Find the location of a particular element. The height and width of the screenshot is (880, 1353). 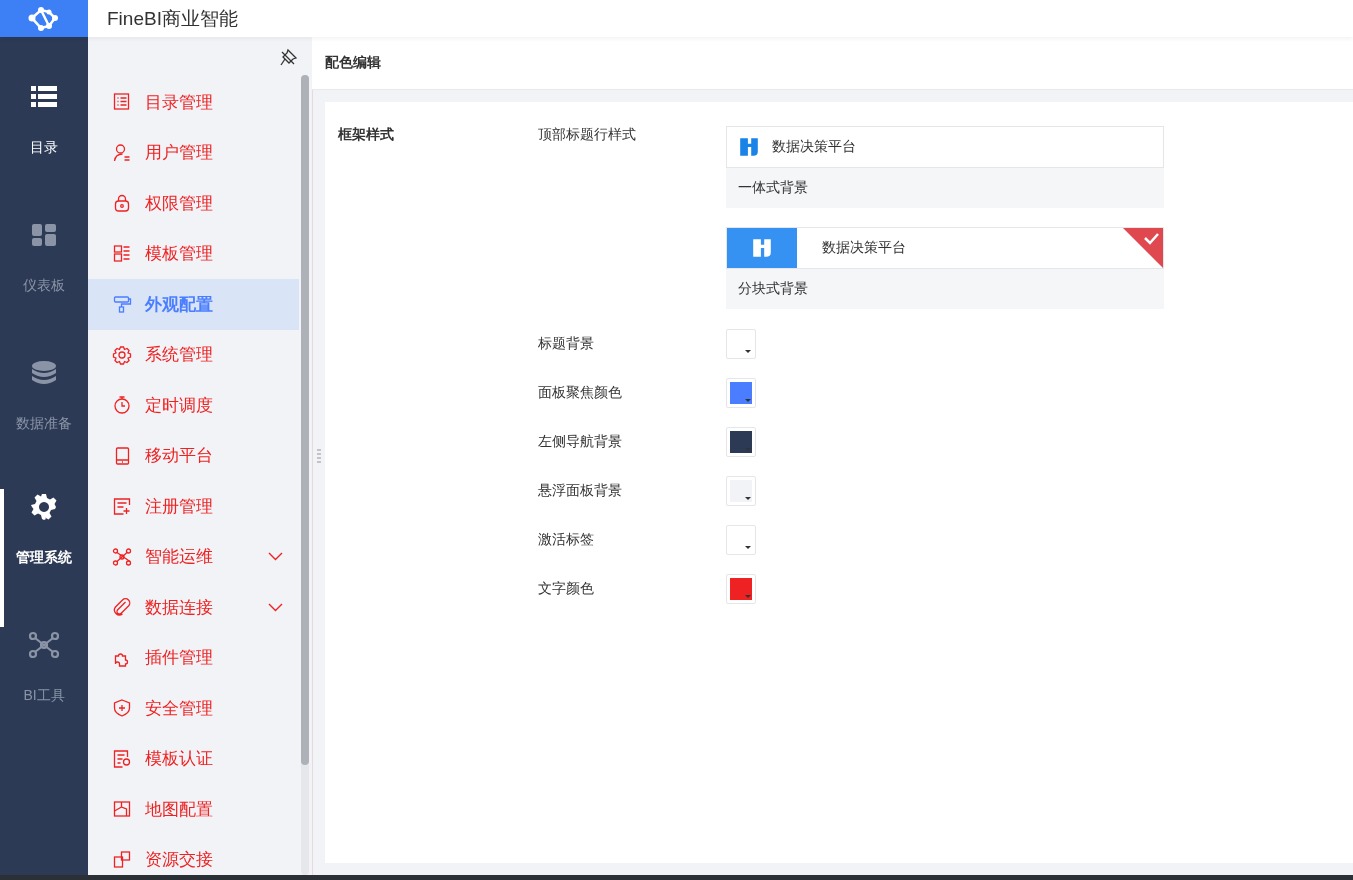

scrollbar-thumb is located at coordinates (305, 420).